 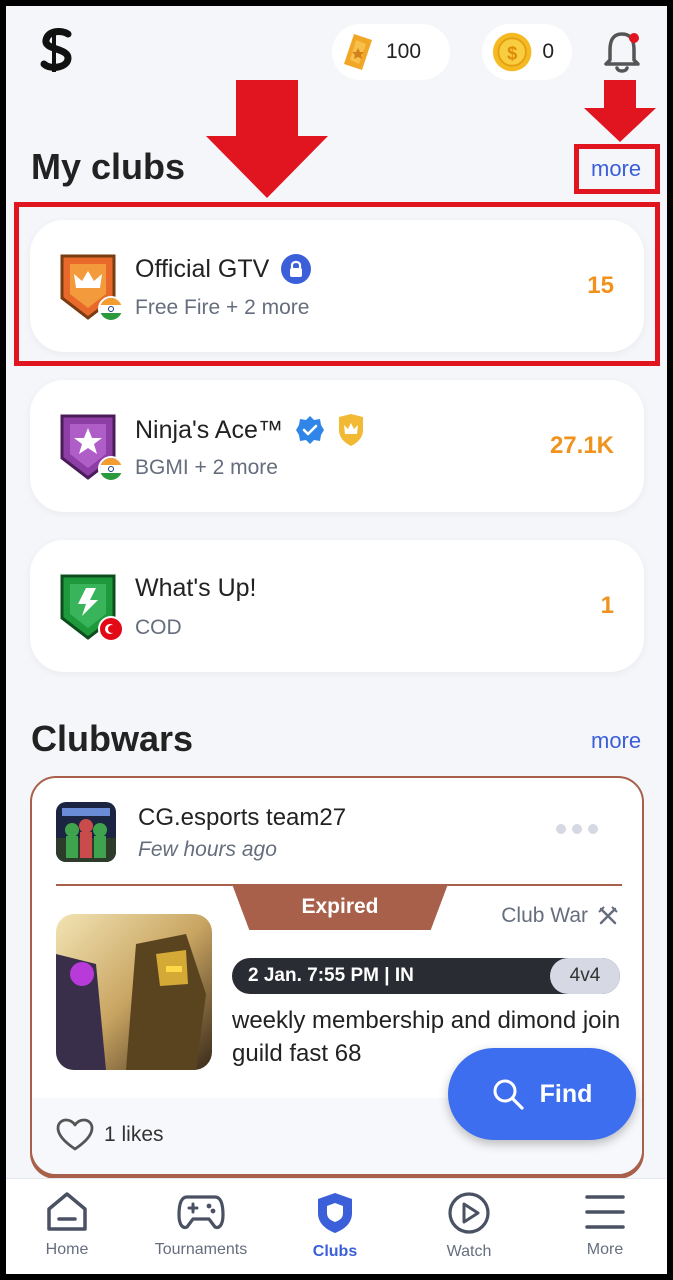 I want to click on nav-home-label: Home, so click(x=67, y=1249).